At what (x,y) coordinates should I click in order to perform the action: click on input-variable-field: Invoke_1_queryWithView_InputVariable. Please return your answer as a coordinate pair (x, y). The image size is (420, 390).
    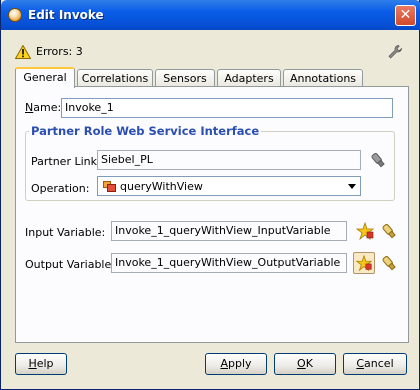
    Looking at the image, I should click on (229, 231).